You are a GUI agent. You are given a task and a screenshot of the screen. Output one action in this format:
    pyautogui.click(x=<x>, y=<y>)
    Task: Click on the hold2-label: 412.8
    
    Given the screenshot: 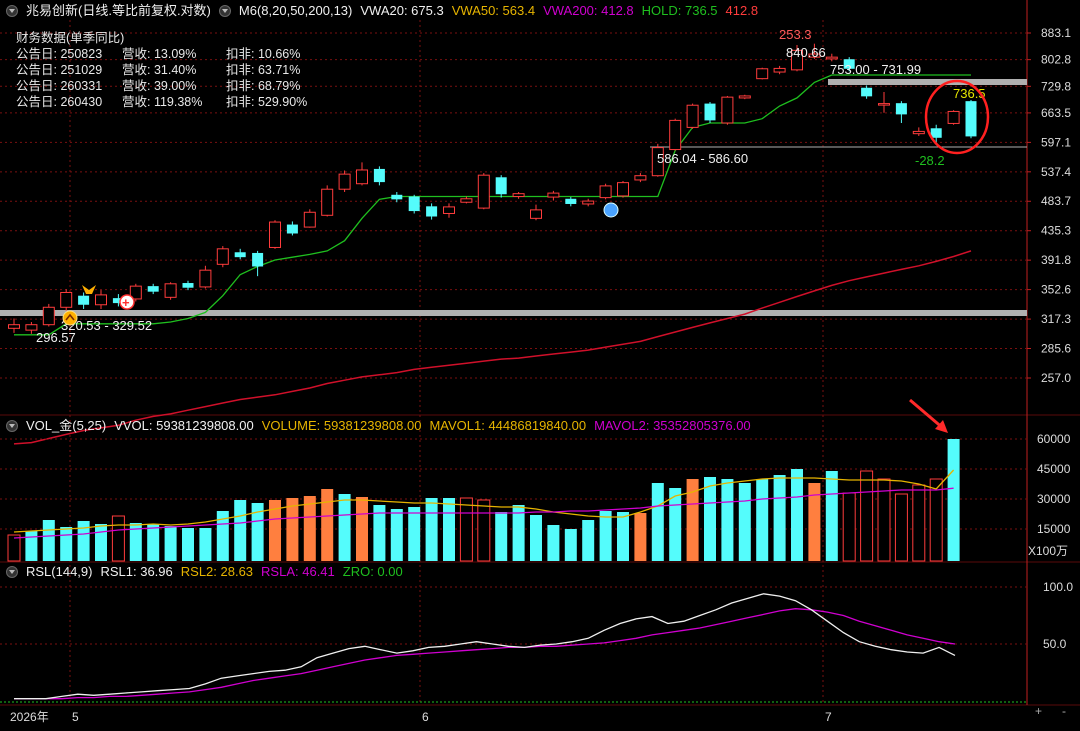 What is the action you would take?
    pyautogui.click(x=742, y=10)
    